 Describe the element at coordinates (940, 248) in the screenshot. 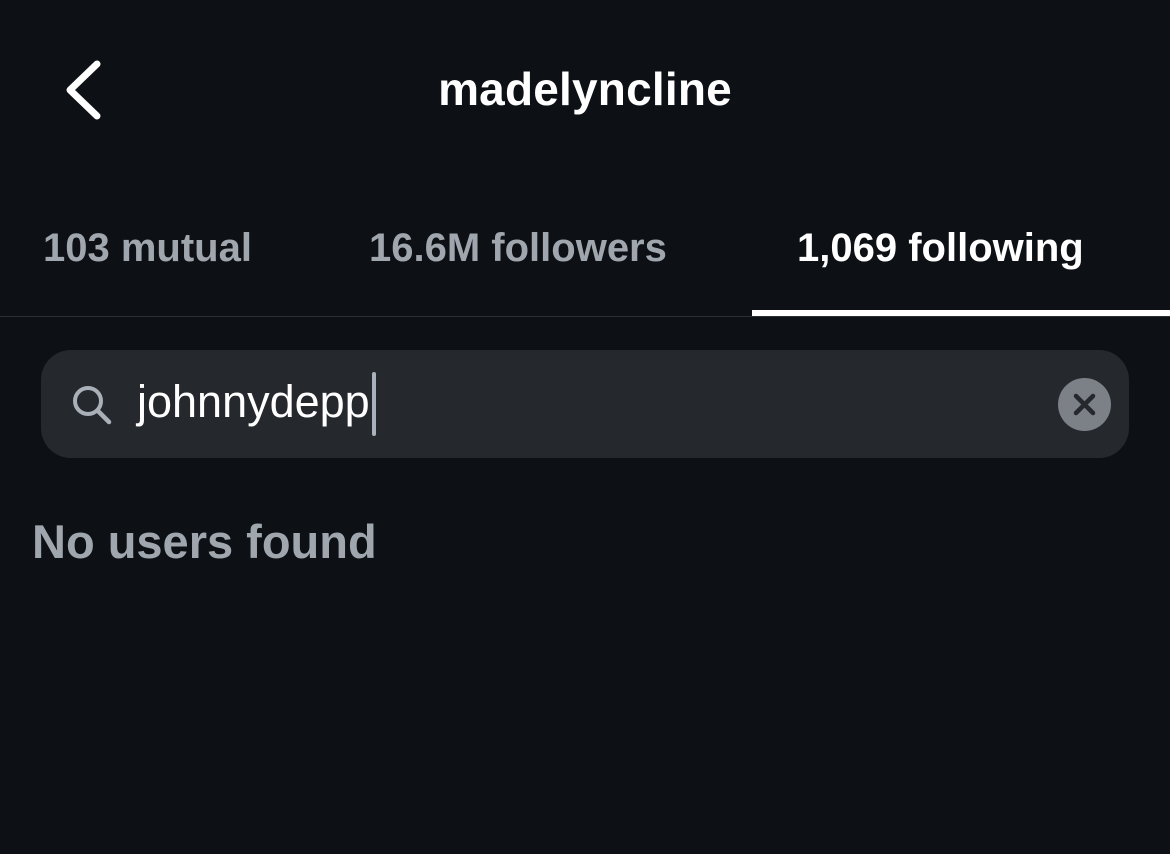

I see `tab-following: 1,069 following` at that location.